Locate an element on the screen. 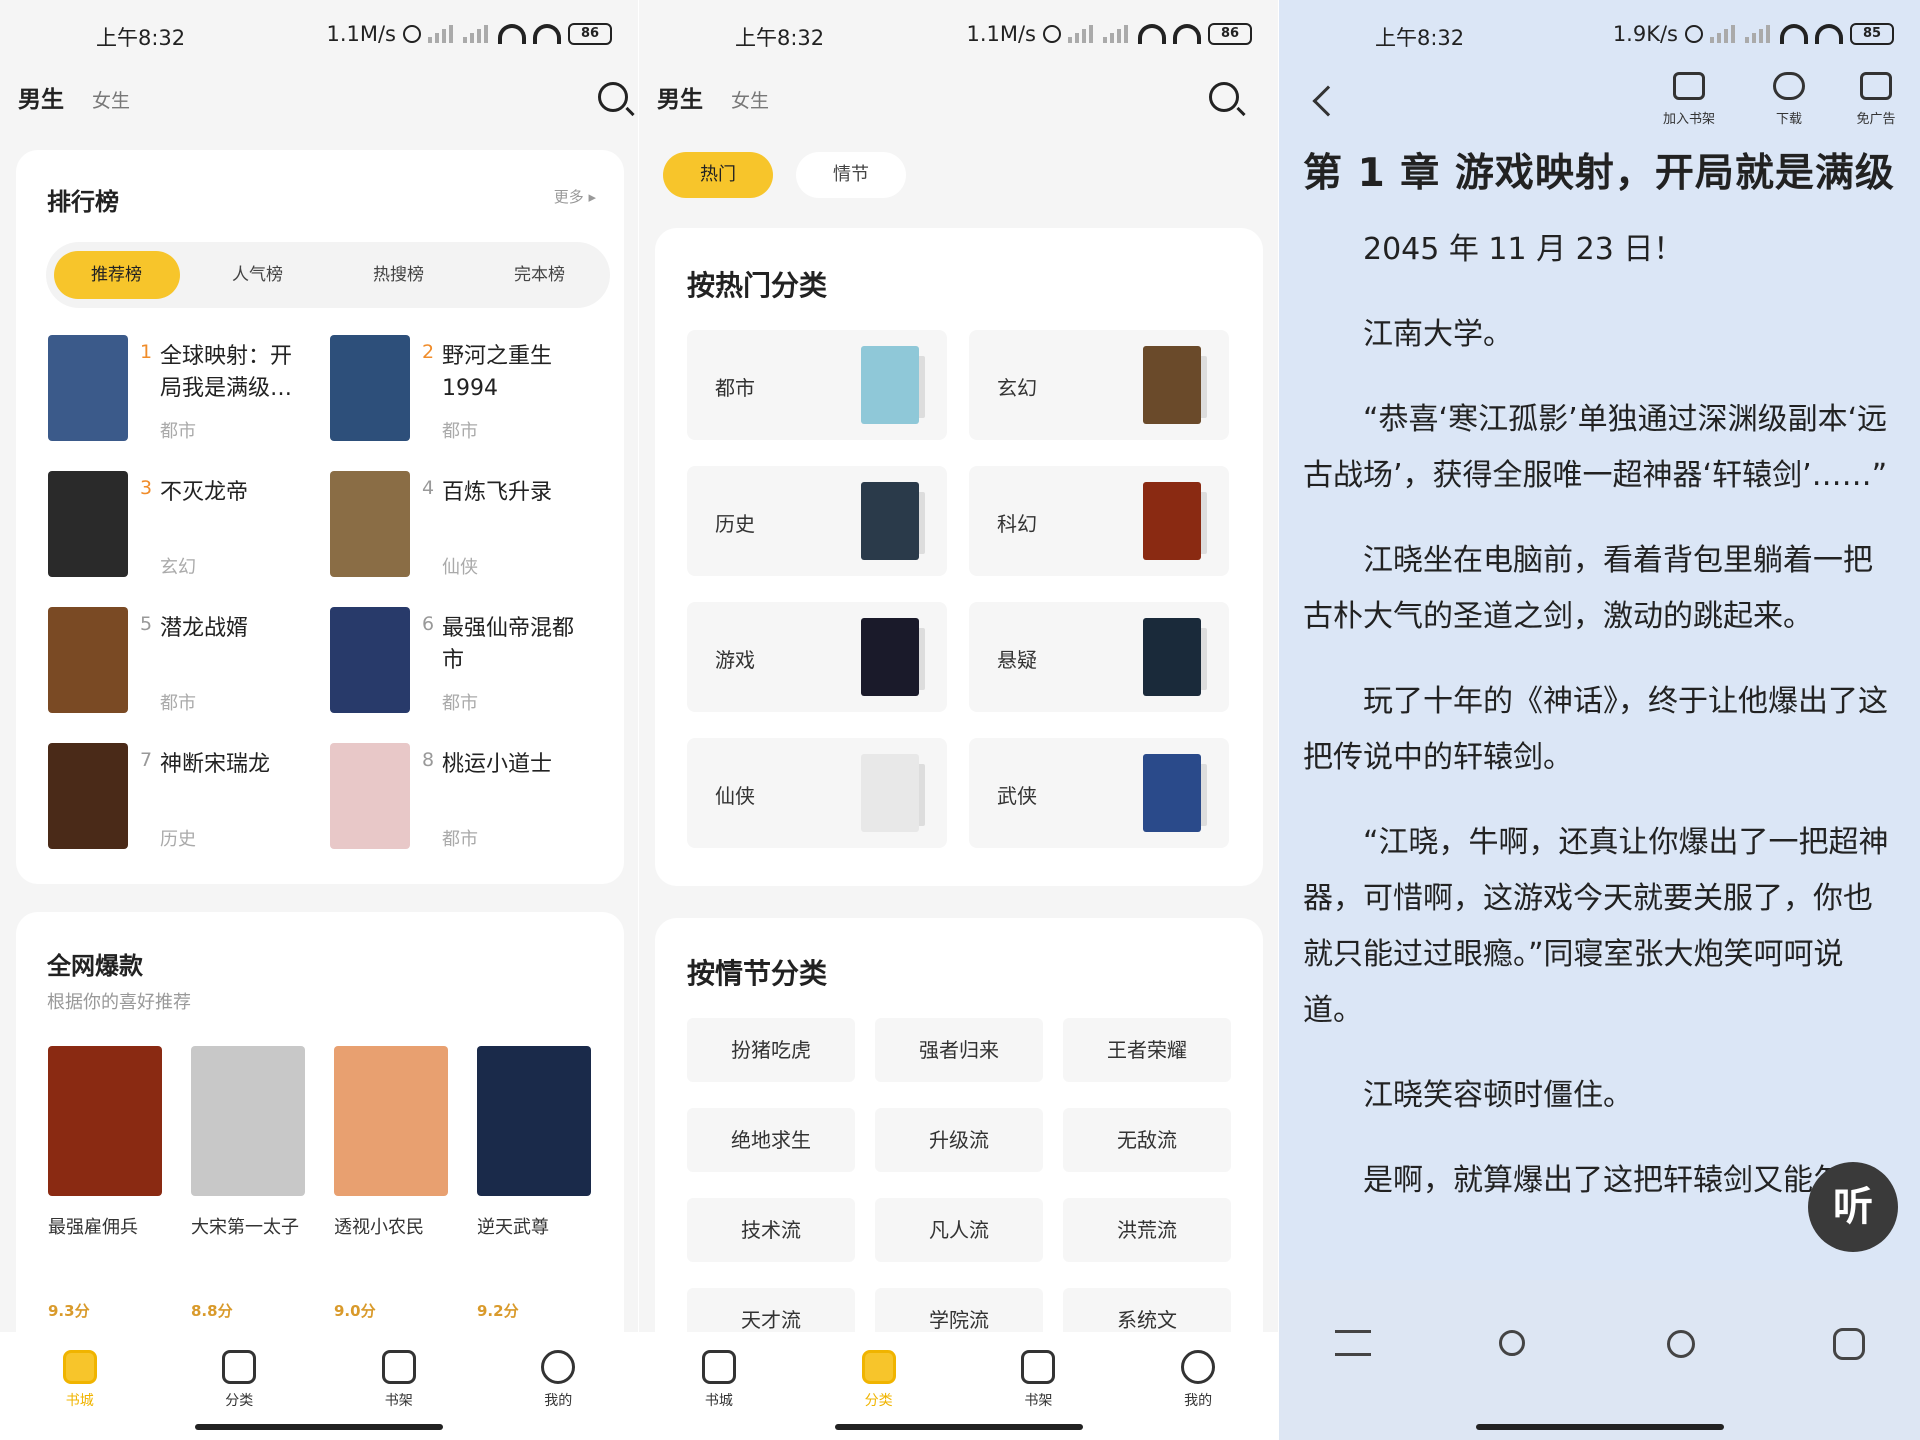  ad-free-button: 免广告 is located at coordinates (1876, 99).